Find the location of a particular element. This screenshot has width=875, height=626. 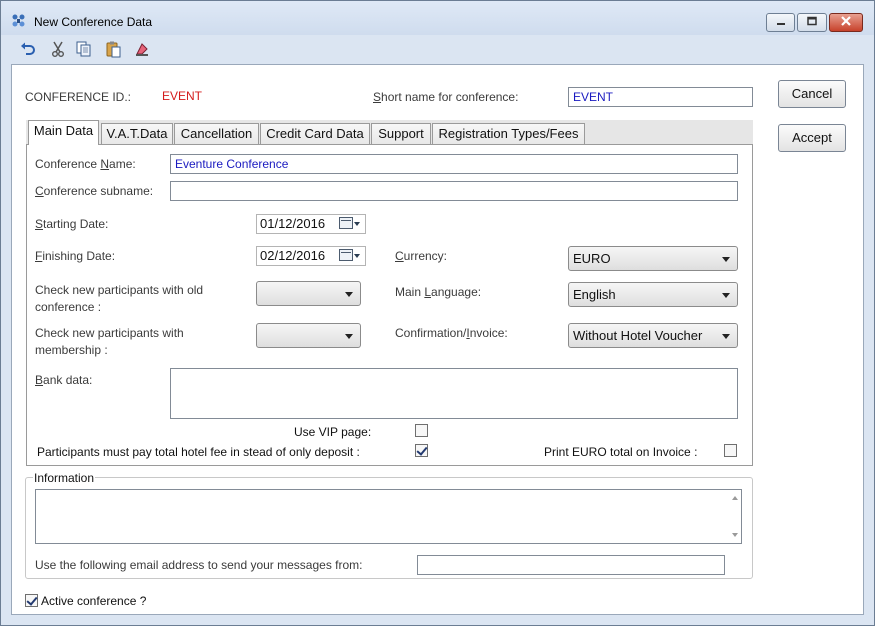

confirmation-invoice-select: Without Hotel Voucher is located at coordinates (653, 335).